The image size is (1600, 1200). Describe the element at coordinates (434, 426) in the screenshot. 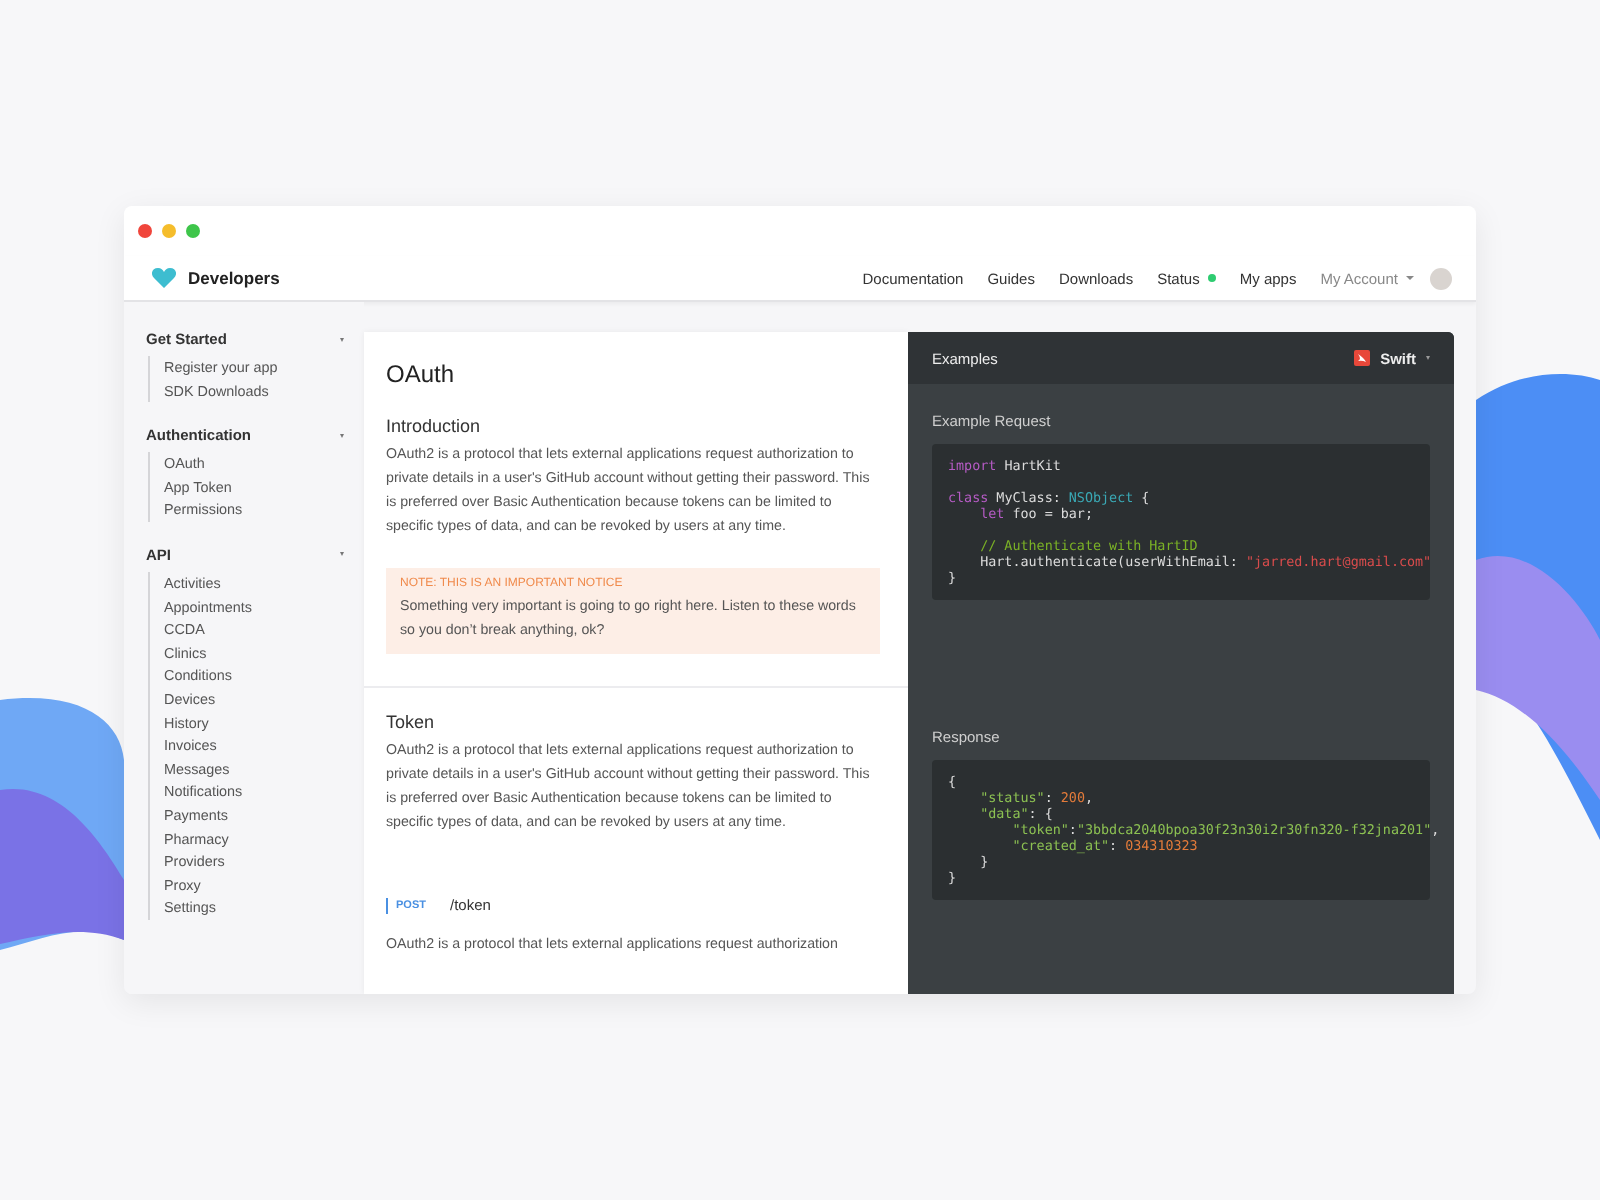

I see `section-heading: Introduction` at that location.